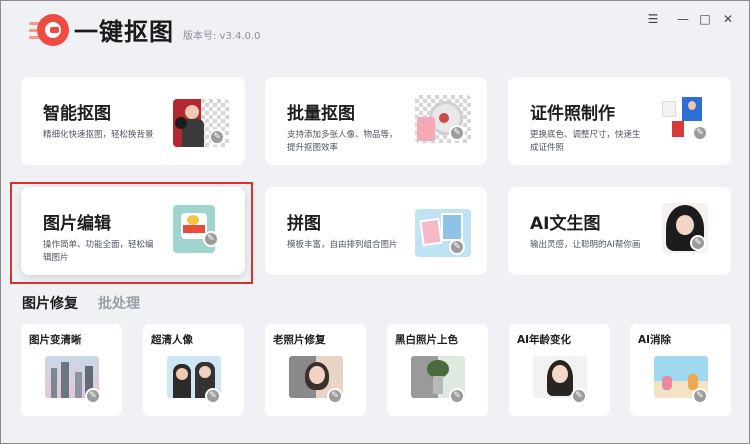  I want to click on app-logo-icon, so click(49, 31).